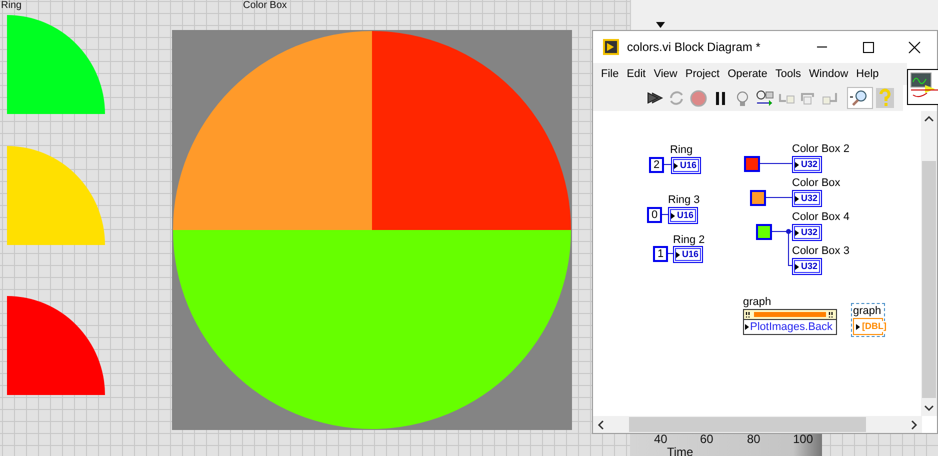 The height and width of the screenshot is (456, 938). What do you see at coordinates (265, 5) in the screenshot?
I see `color-box-label: Color Box` at bounding box center [265, 5].